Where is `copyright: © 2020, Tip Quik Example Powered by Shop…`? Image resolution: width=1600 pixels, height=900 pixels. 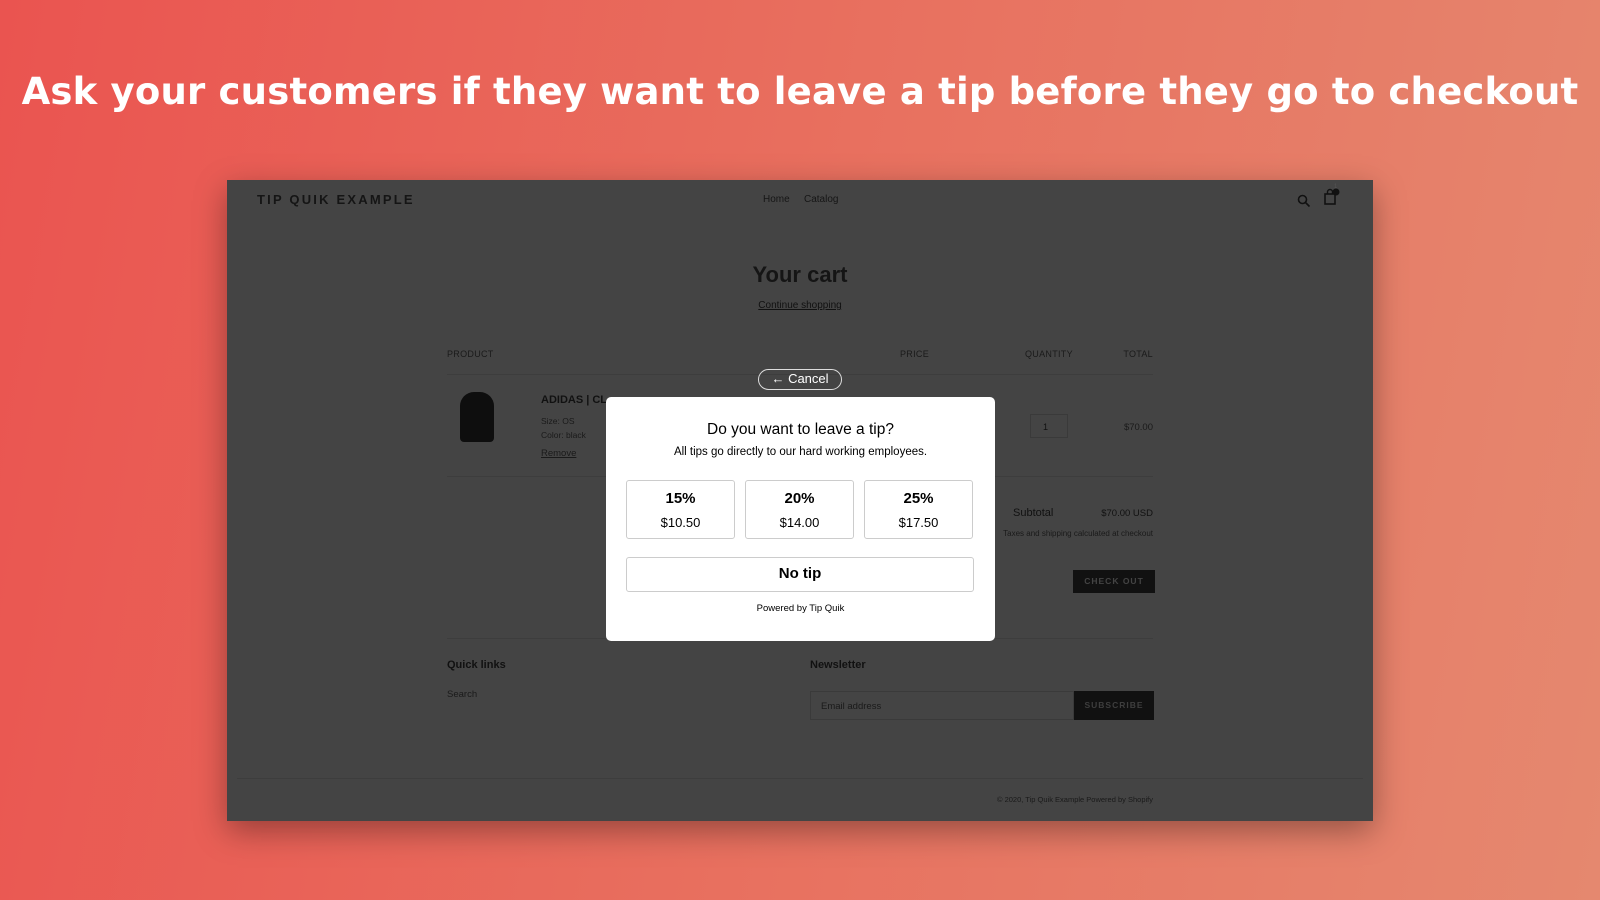
copyright: © 2020, Tip Quik Example Powered by Shop… is located at coordinates (1074, 799).